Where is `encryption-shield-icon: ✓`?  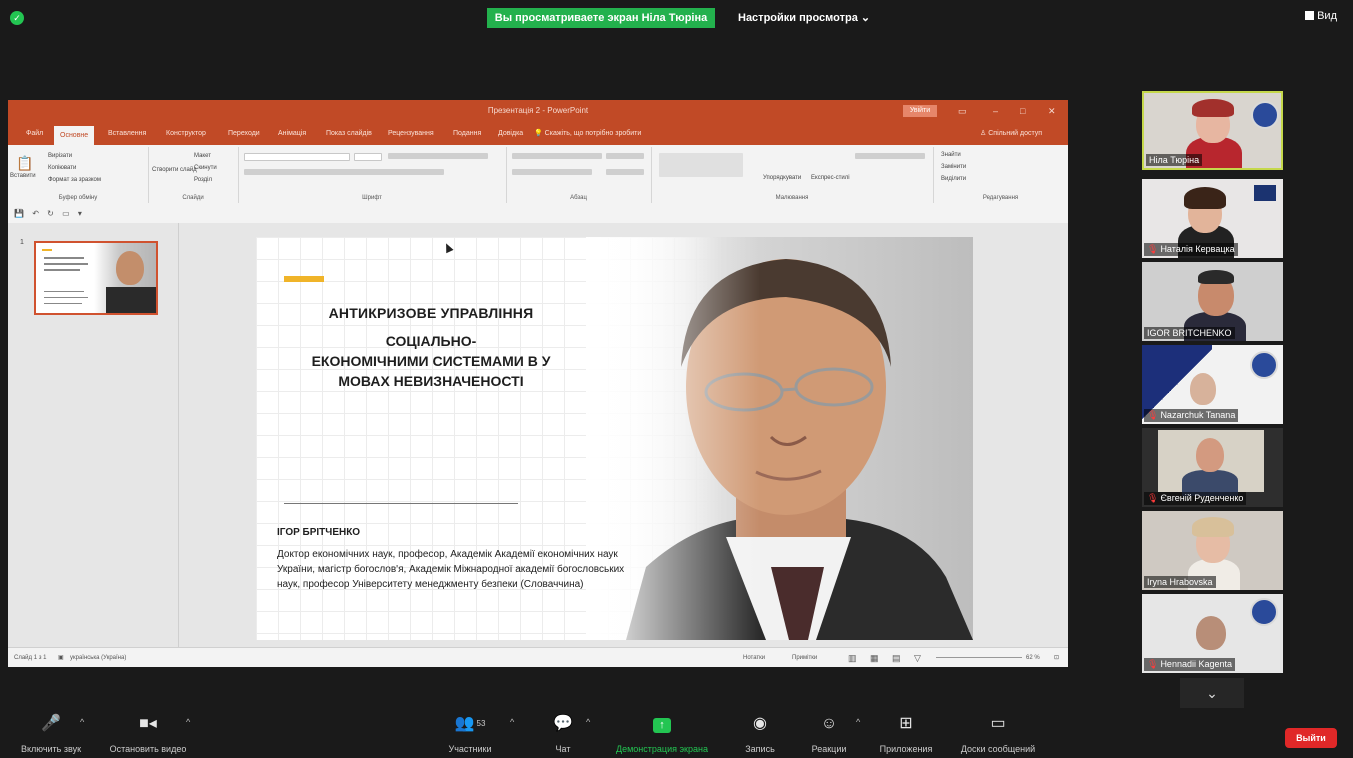
encryption-shield-icon: ✓ is located at coordinates (17, 18).